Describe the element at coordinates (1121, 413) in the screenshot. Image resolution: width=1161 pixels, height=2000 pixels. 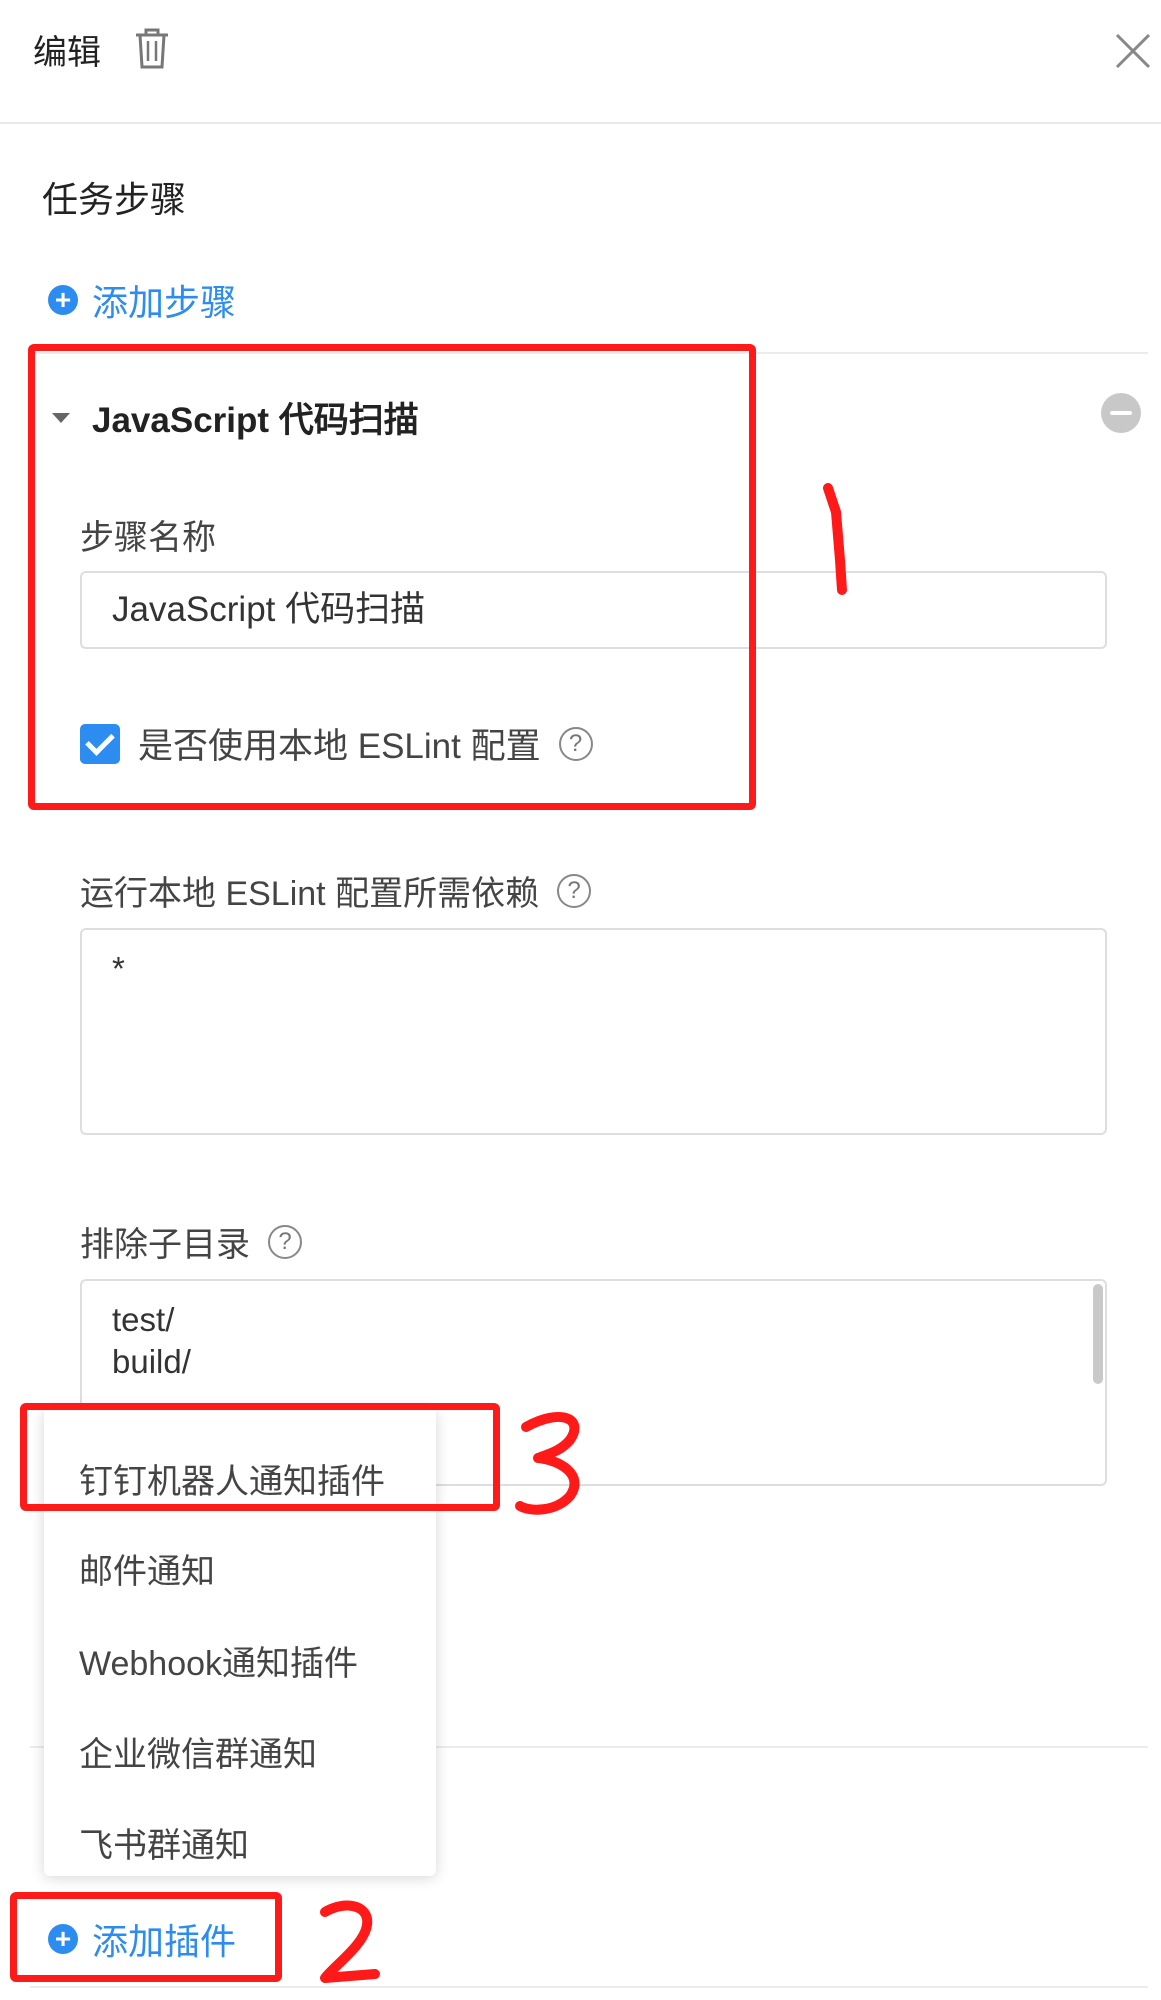
I see `remove-step-icon` at that location.